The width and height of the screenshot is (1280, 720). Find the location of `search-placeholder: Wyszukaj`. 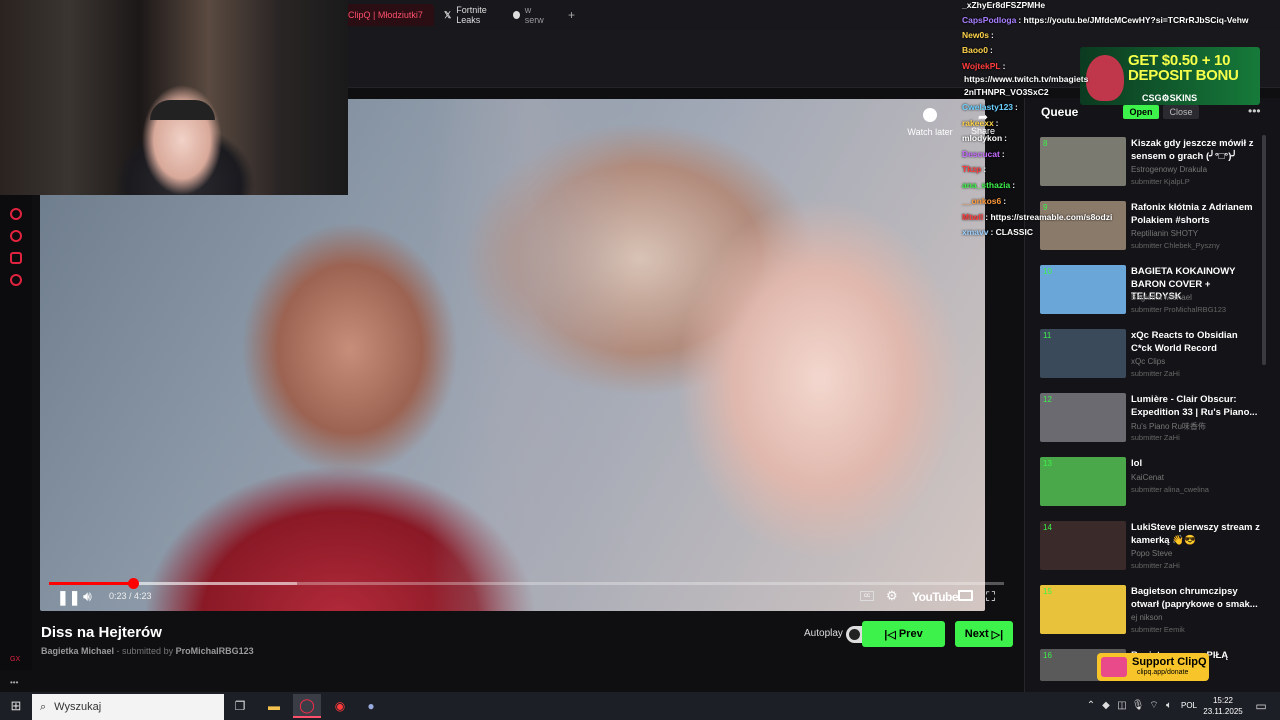

search-placeholder: Wyszukaj is located at coordinates (78, 707).